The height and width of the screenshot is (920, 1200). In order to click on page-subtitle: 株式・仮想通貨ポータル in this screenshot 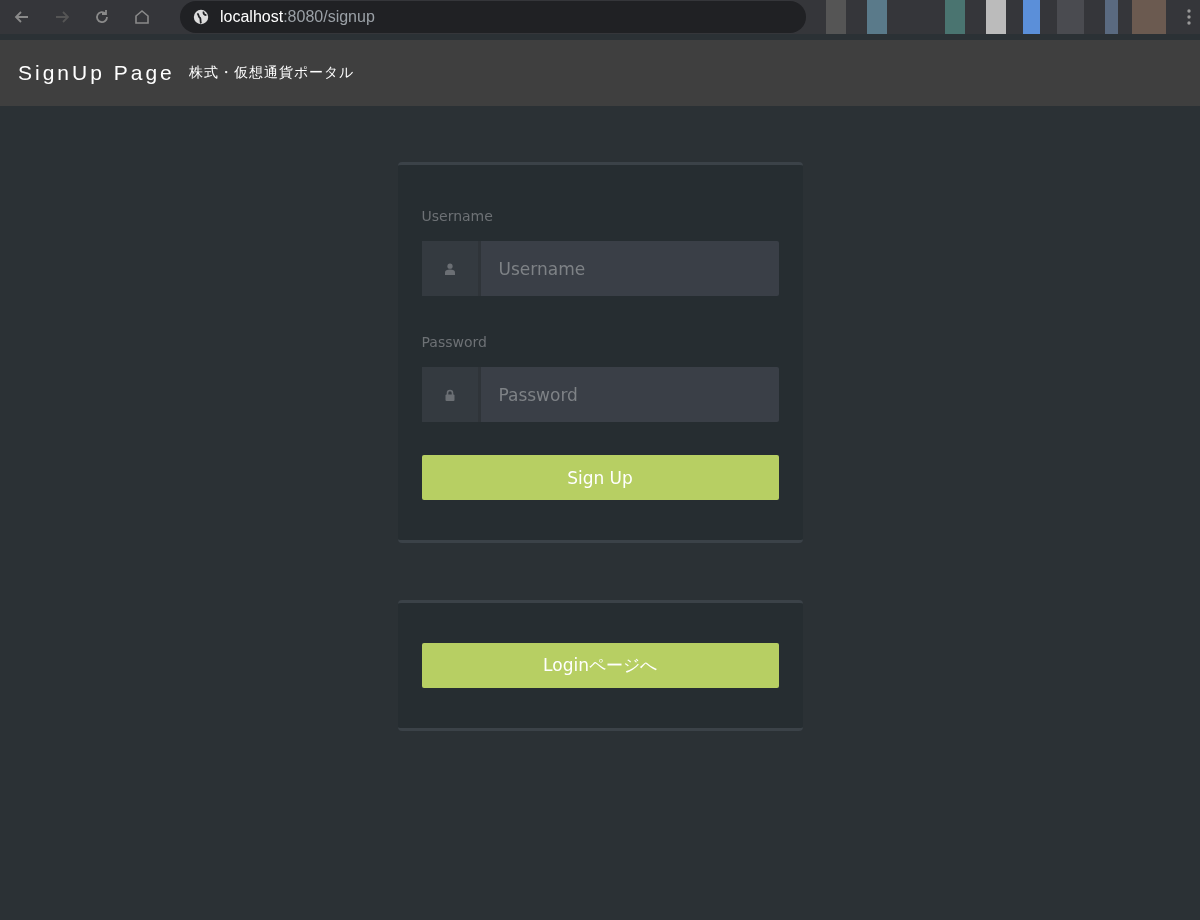, I will do `click(271, 73)`.